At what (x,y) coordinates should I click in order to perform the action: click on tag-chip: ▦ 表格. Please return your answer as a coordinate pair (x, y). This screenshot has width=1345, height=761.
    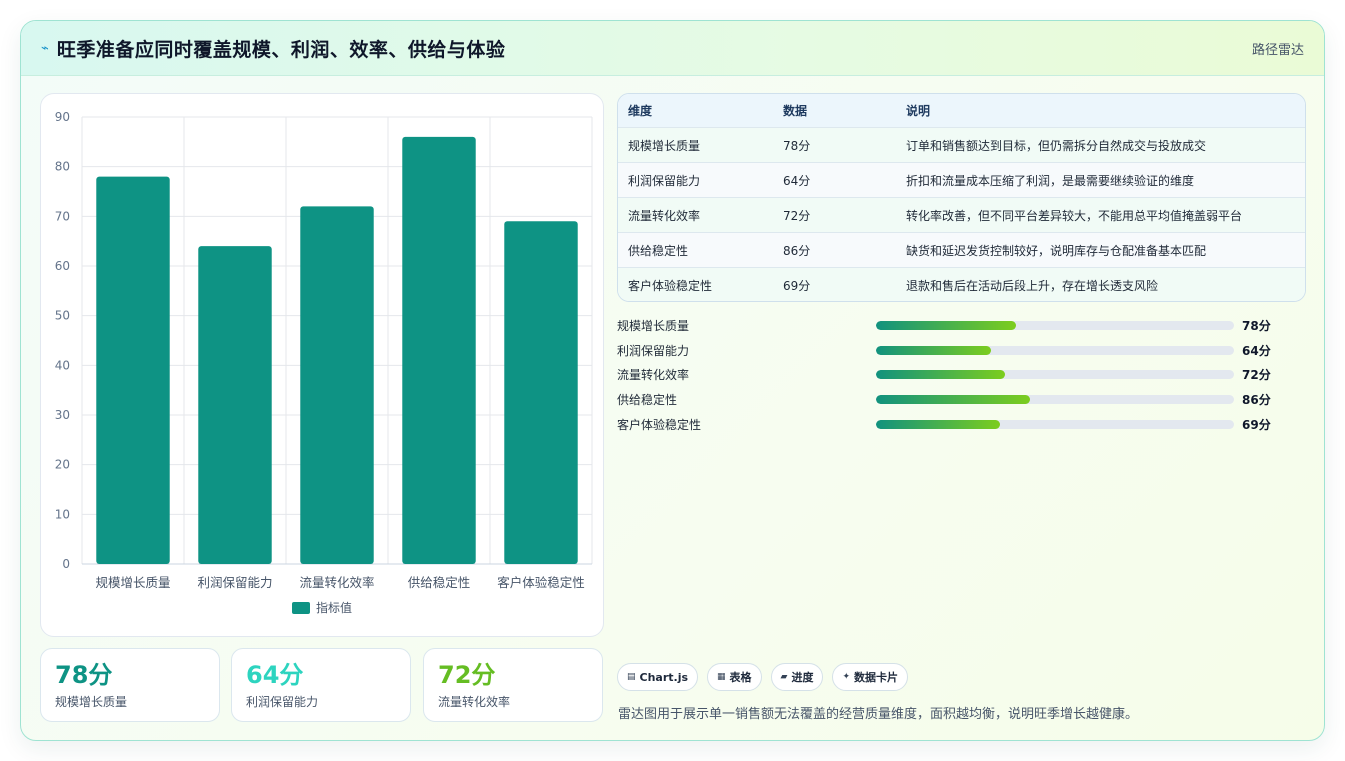
    Looking at the image, I should click on (734, 677).